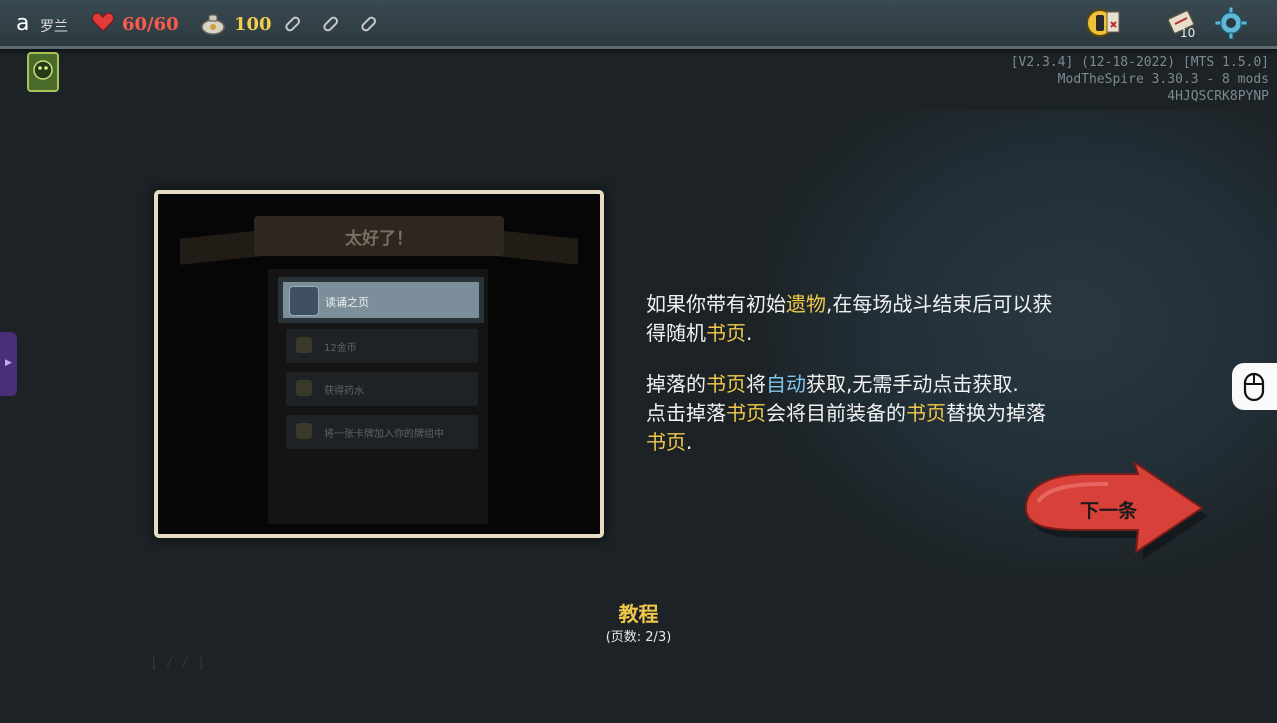 This screenshot has height=723, width=1277. I want to click on reward-option-highlighted: 读诵之页, so click(381, 300).